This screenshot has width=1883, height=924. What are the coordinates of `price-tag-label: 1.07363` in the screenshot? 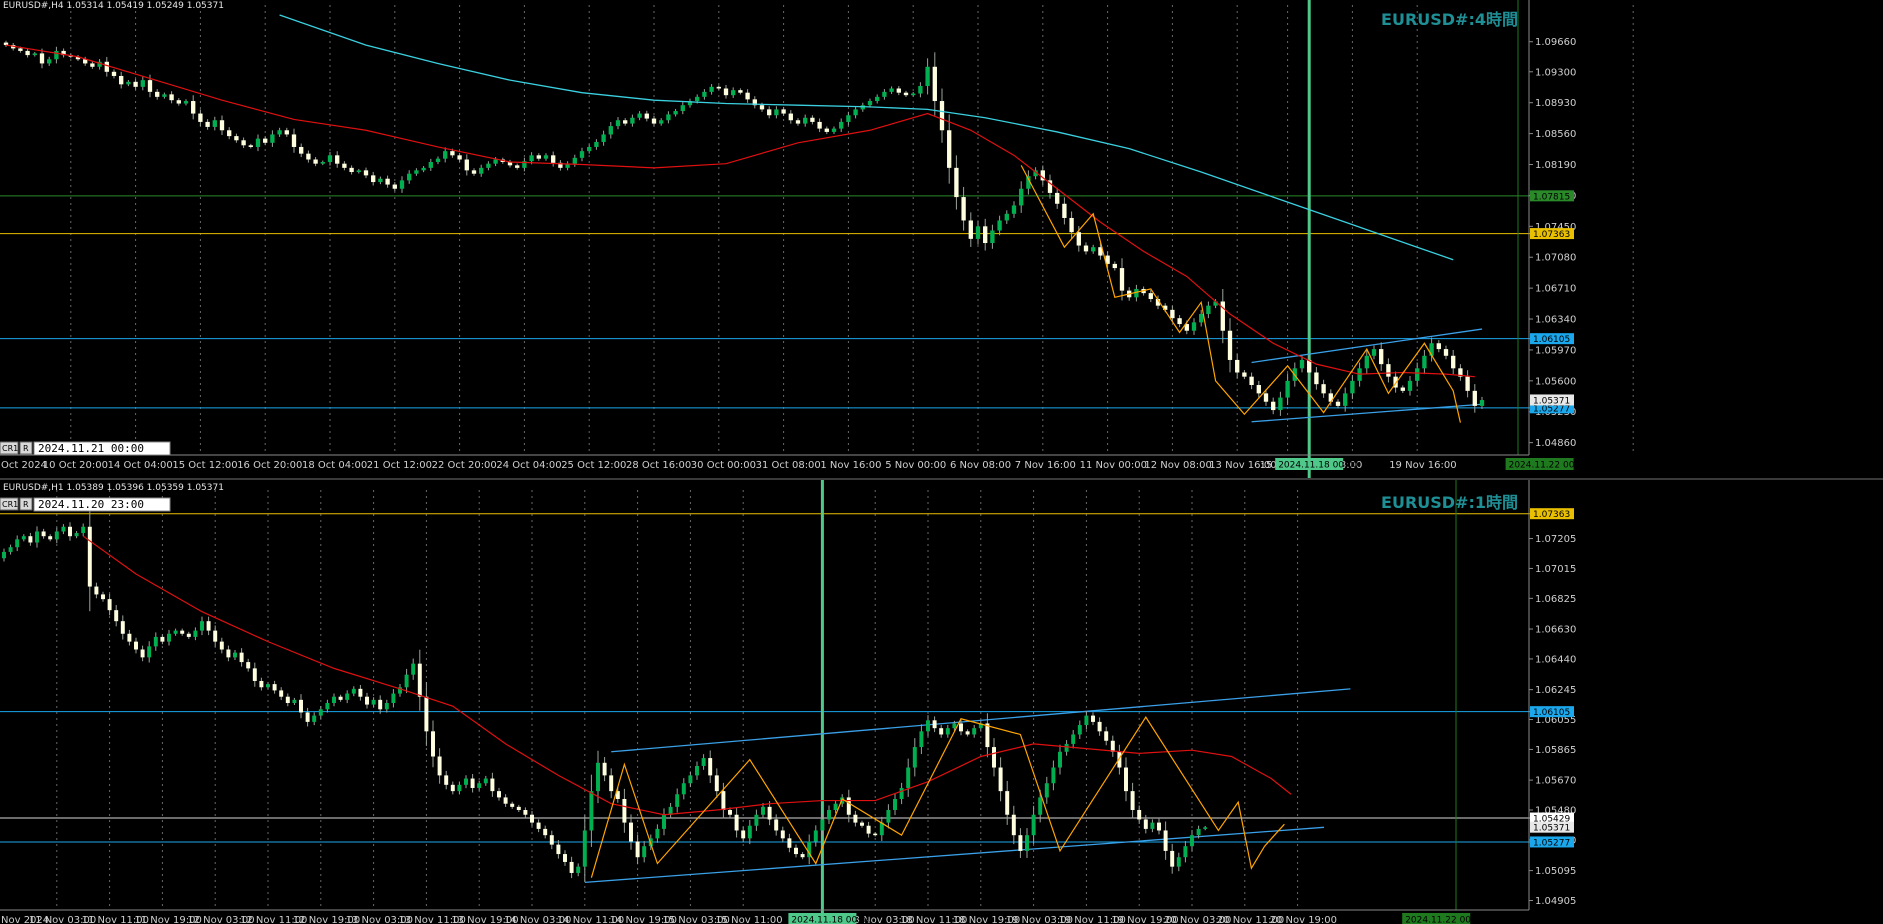 It's located at (1551, 235).